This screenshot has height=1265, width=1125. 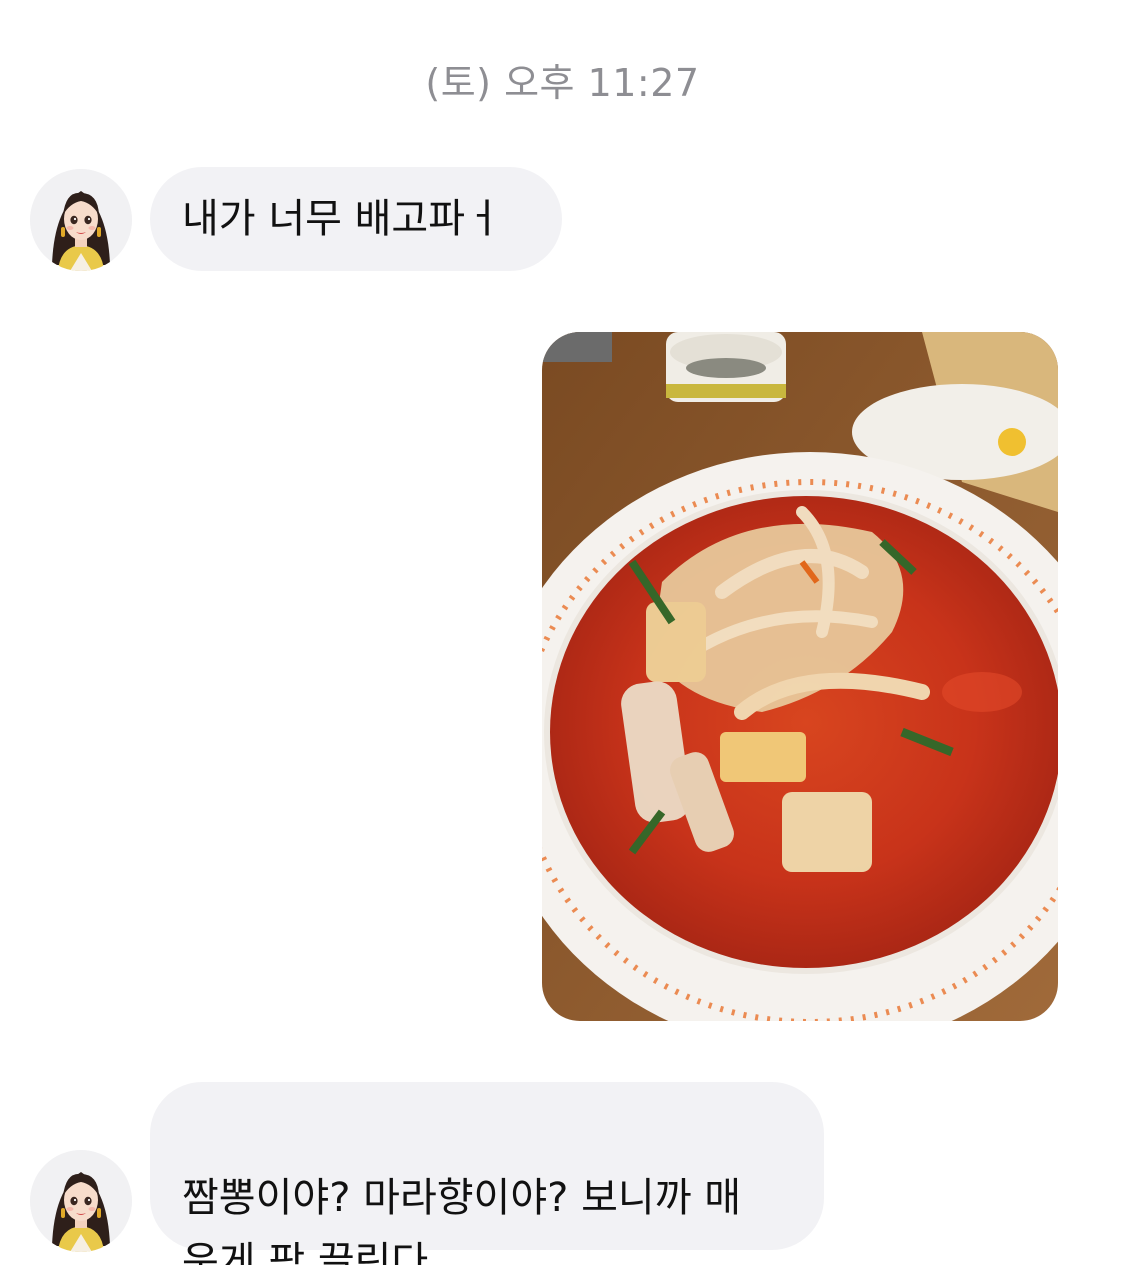 I want to click on chat-timestamp: (토) 오후 11:27, so click(x=562, y=83).